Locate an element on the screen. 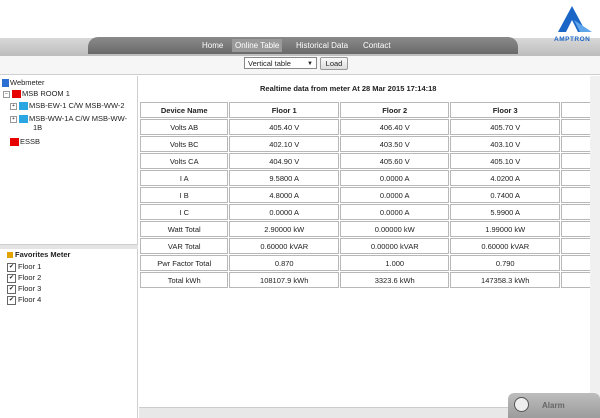  load-button: Load is located at coordinates (334, 63).